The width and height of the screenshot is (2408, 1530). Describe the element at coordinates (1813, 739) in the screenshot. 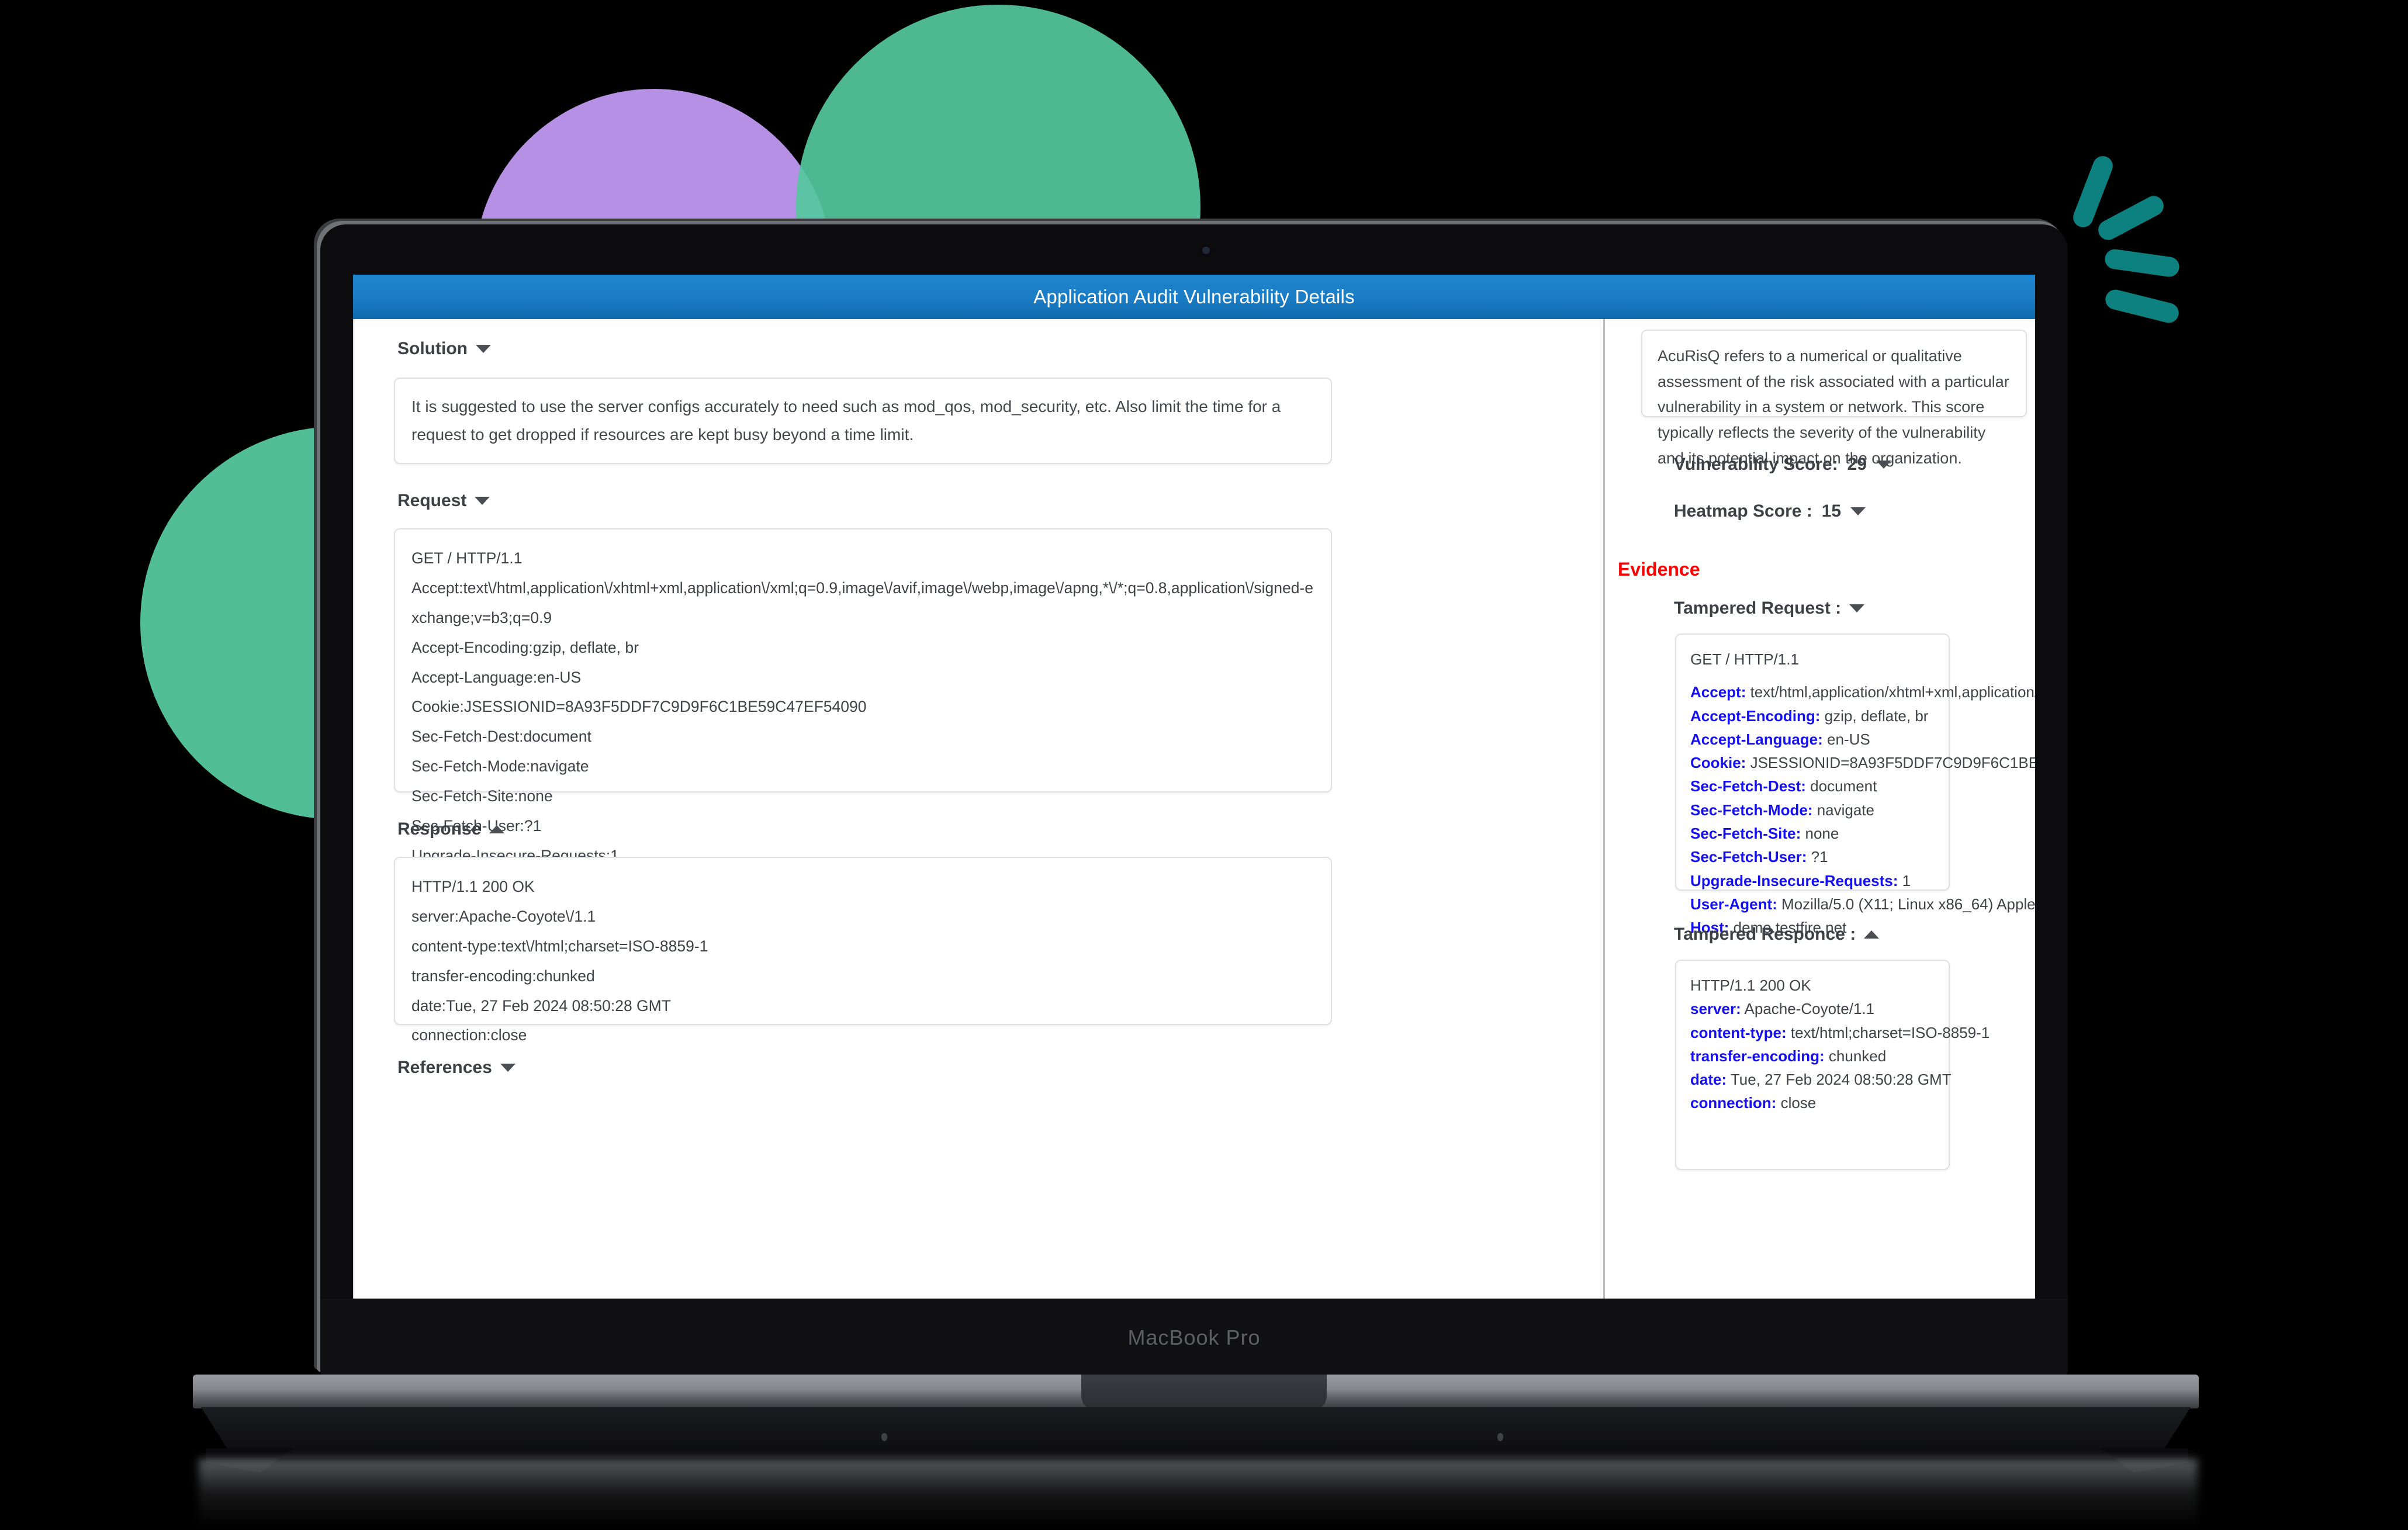

I see `header-line: Accept-Language: en-US` at that location.